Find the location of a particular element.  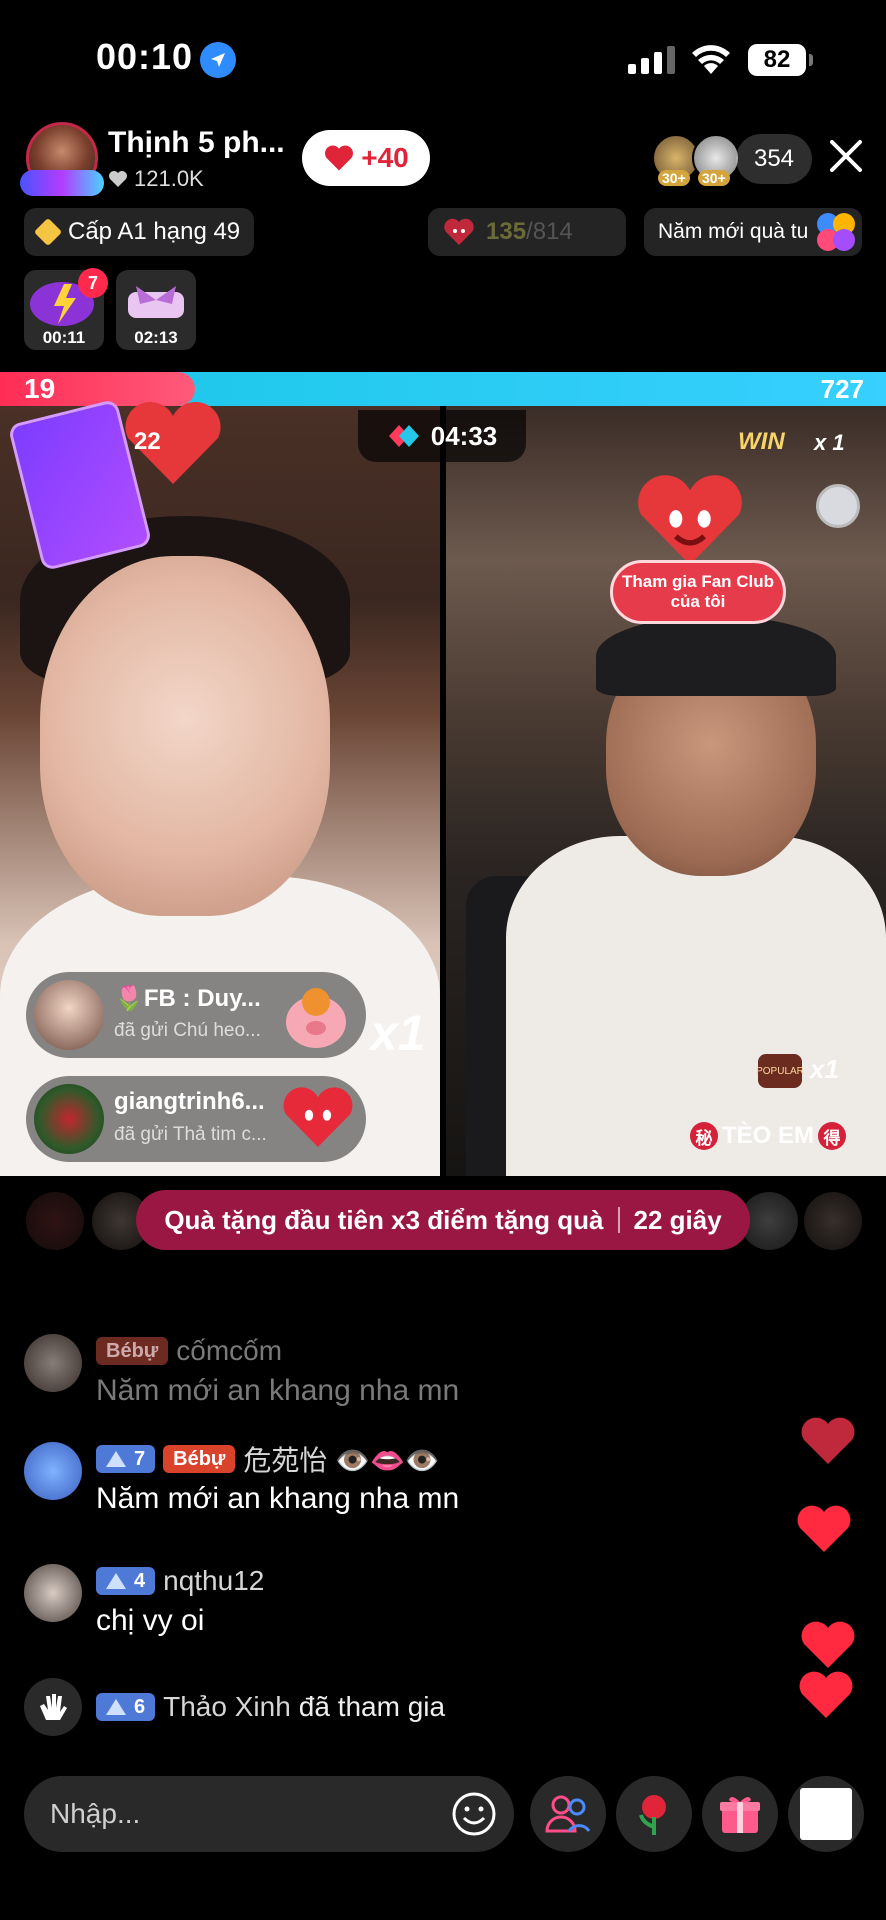

seal-icon: 秘 is located at coordinates (704, 1136).